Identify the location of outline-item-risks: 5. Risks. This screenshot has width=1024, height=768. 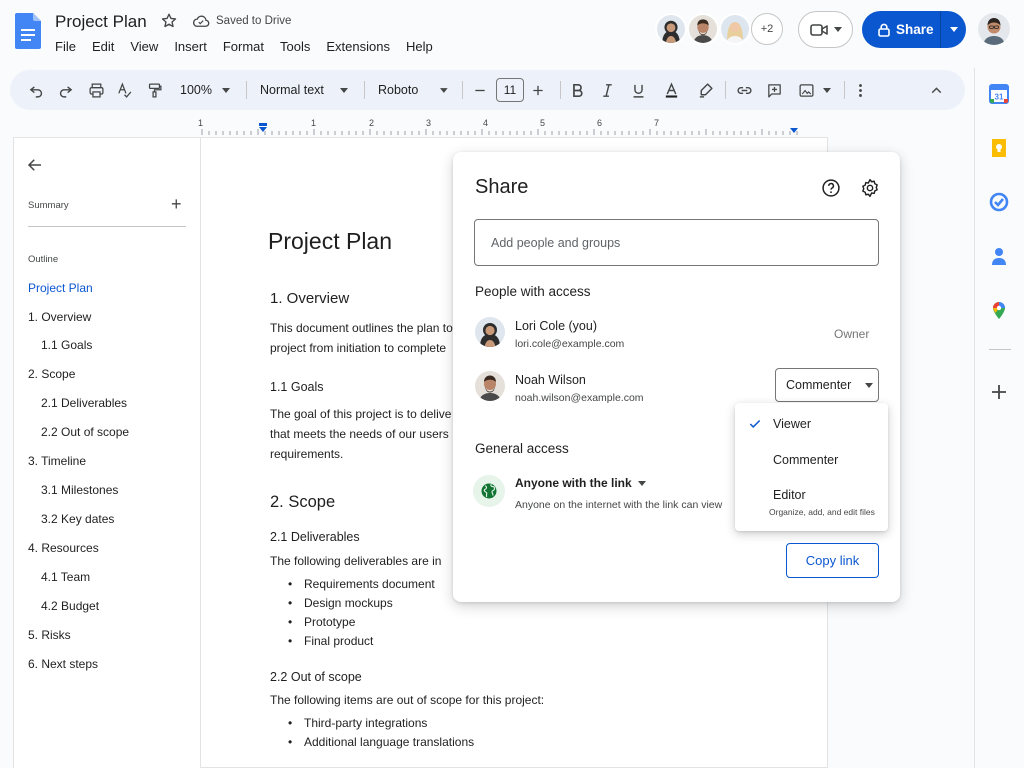
(49, 635).